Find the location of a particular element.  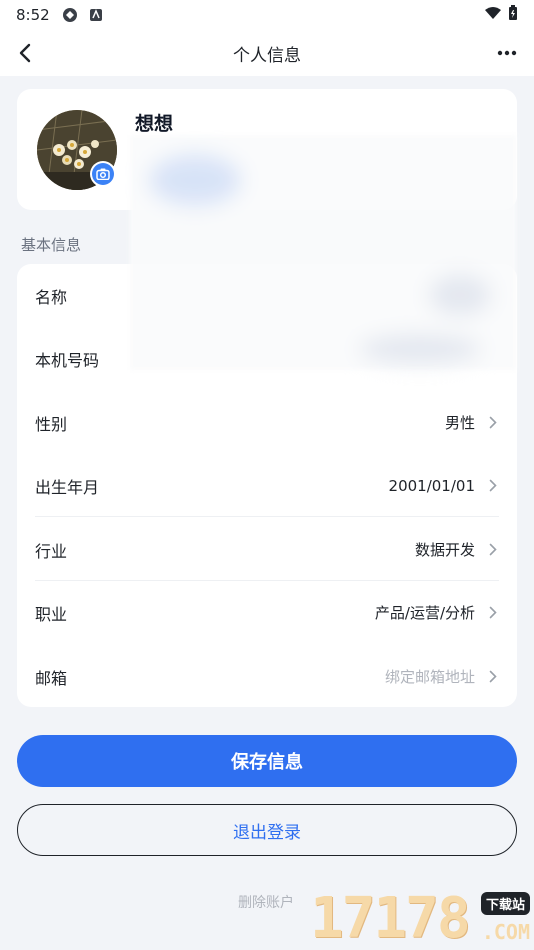

row-value: 男性 is located at coordinates (459, 423).